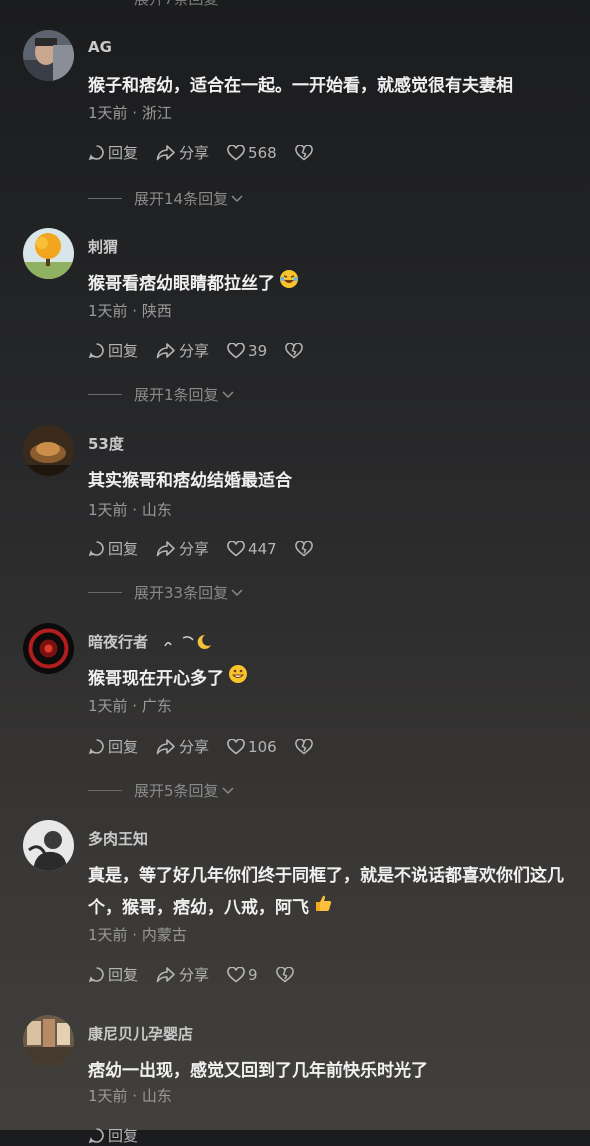 The width and height of the screenshot is (590, 1146). Describe the element at coordinates (176, 395) in the screenshot. I see `expand-label: 展开1条回复` at that location.